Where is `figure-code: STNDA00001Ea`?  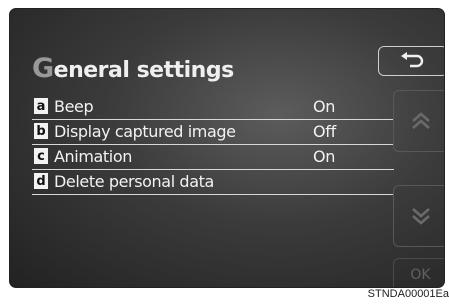 figure-code: STNDA00001Ea is located at coordinates (408, 294).